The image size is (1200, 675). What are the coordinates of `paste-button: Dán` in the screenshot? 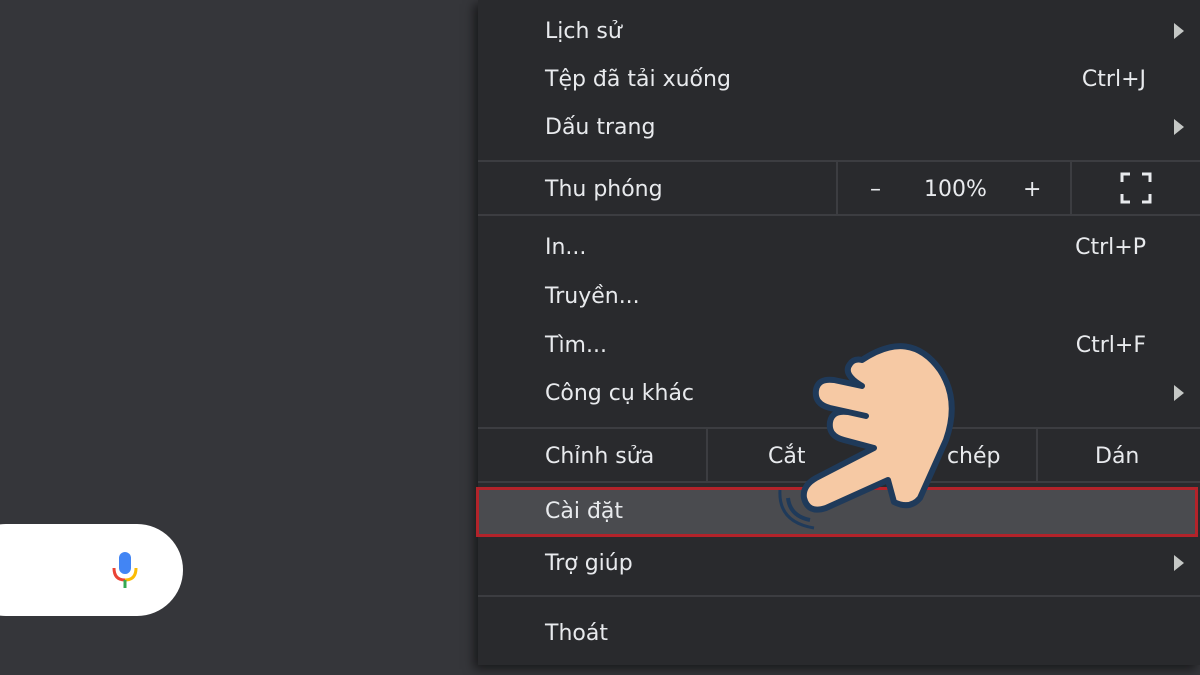 It's located at (1117, 456).